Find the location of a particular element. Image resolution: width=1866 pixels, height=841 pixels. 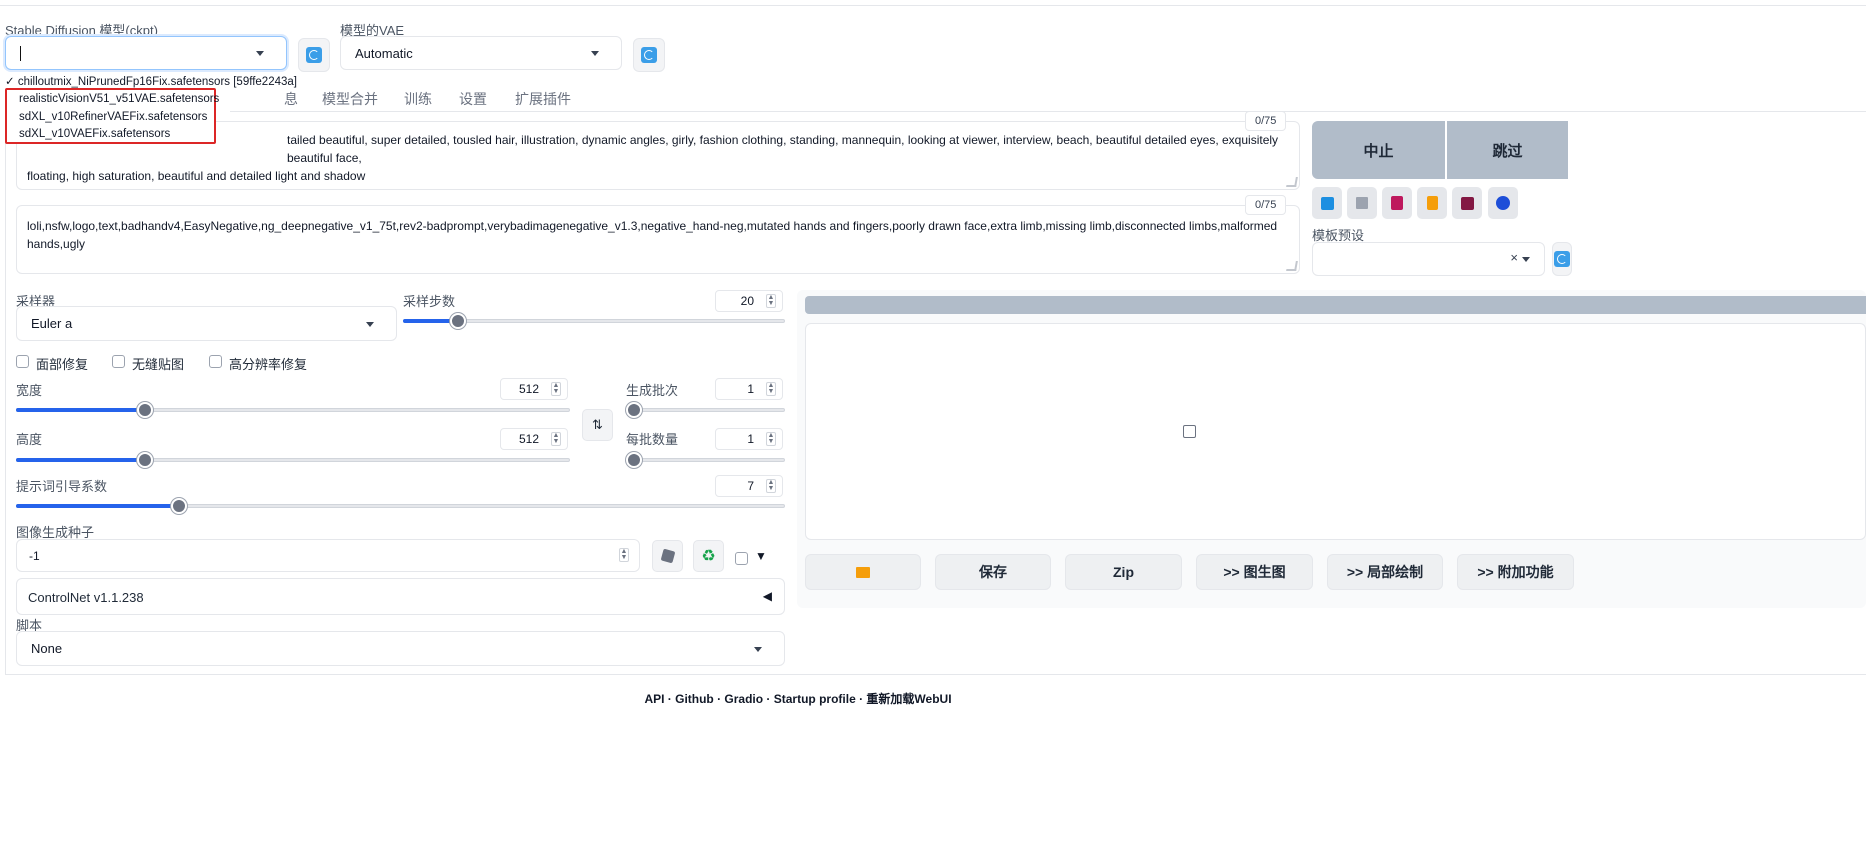

width-number-input: 512 ▲ ▼ is located at coordinates (534, 389).